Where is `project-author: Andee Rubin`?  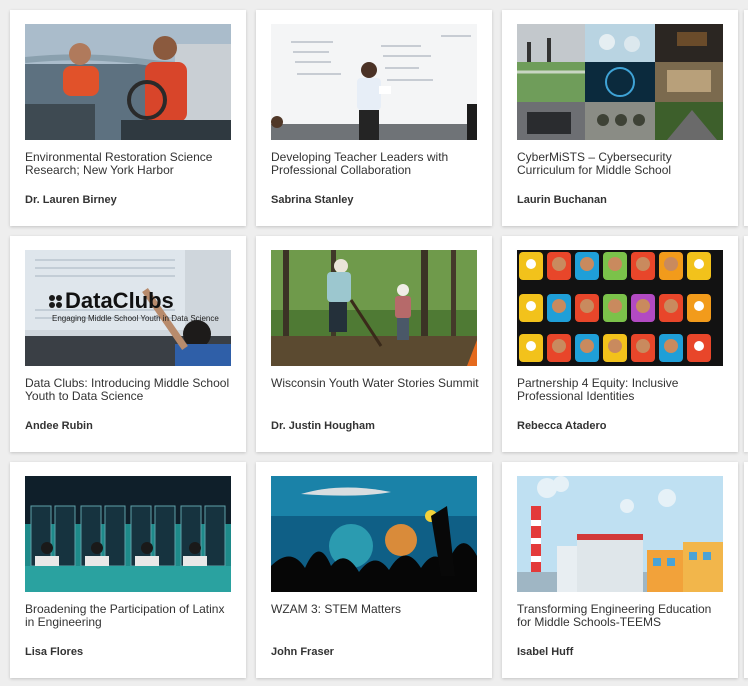
project-author: Andee Rubin is located at coordinates (59, 426).